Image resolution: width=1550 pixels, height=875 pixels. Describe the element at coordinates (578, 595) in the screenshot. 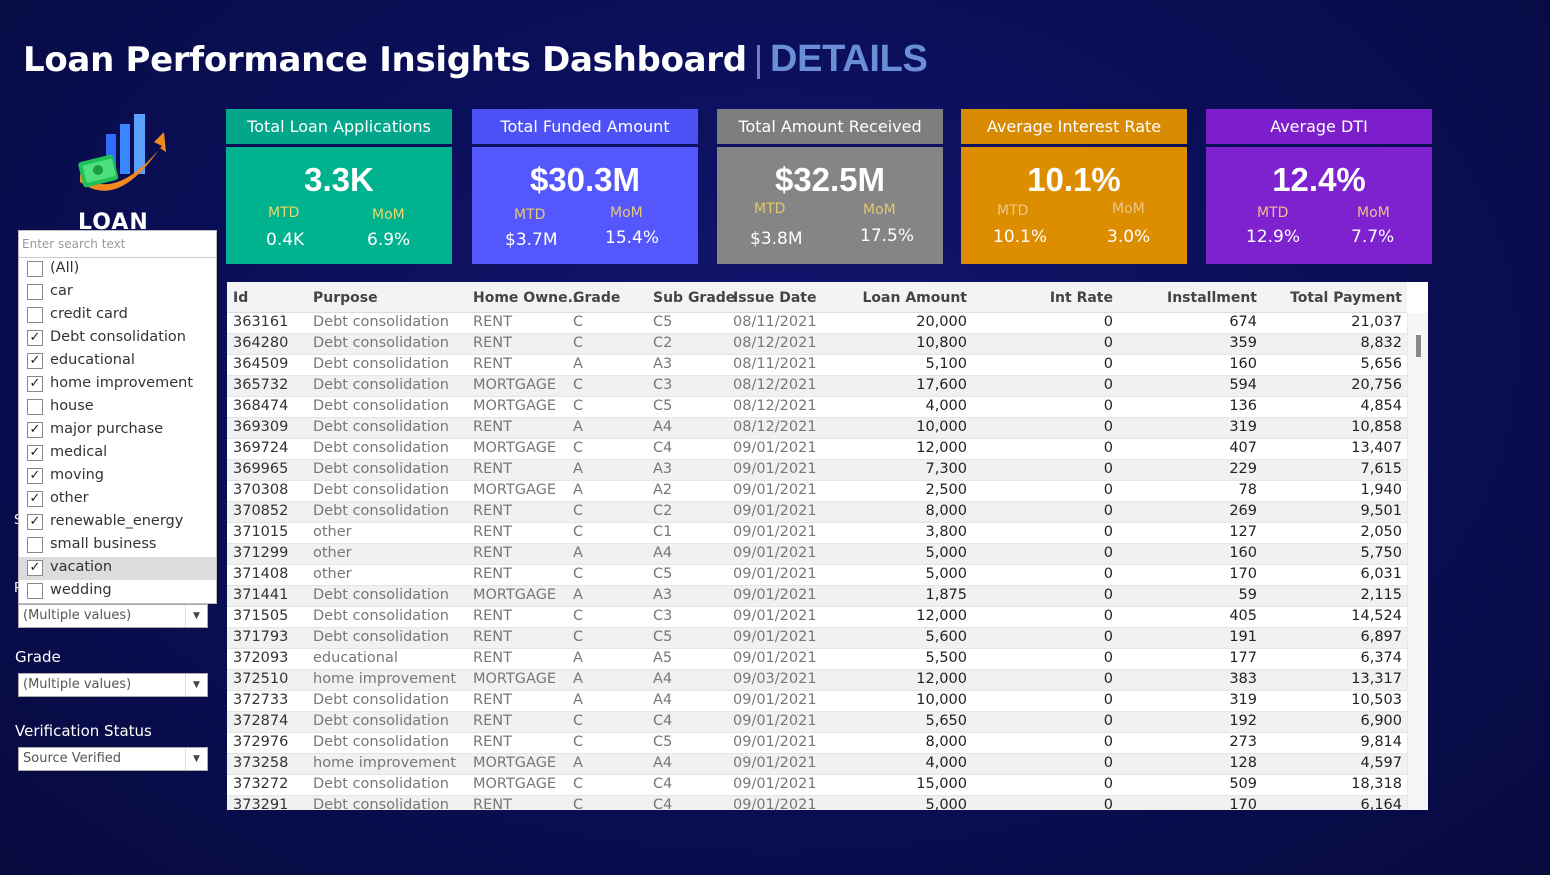

I see `cell-grade: A` at that location.